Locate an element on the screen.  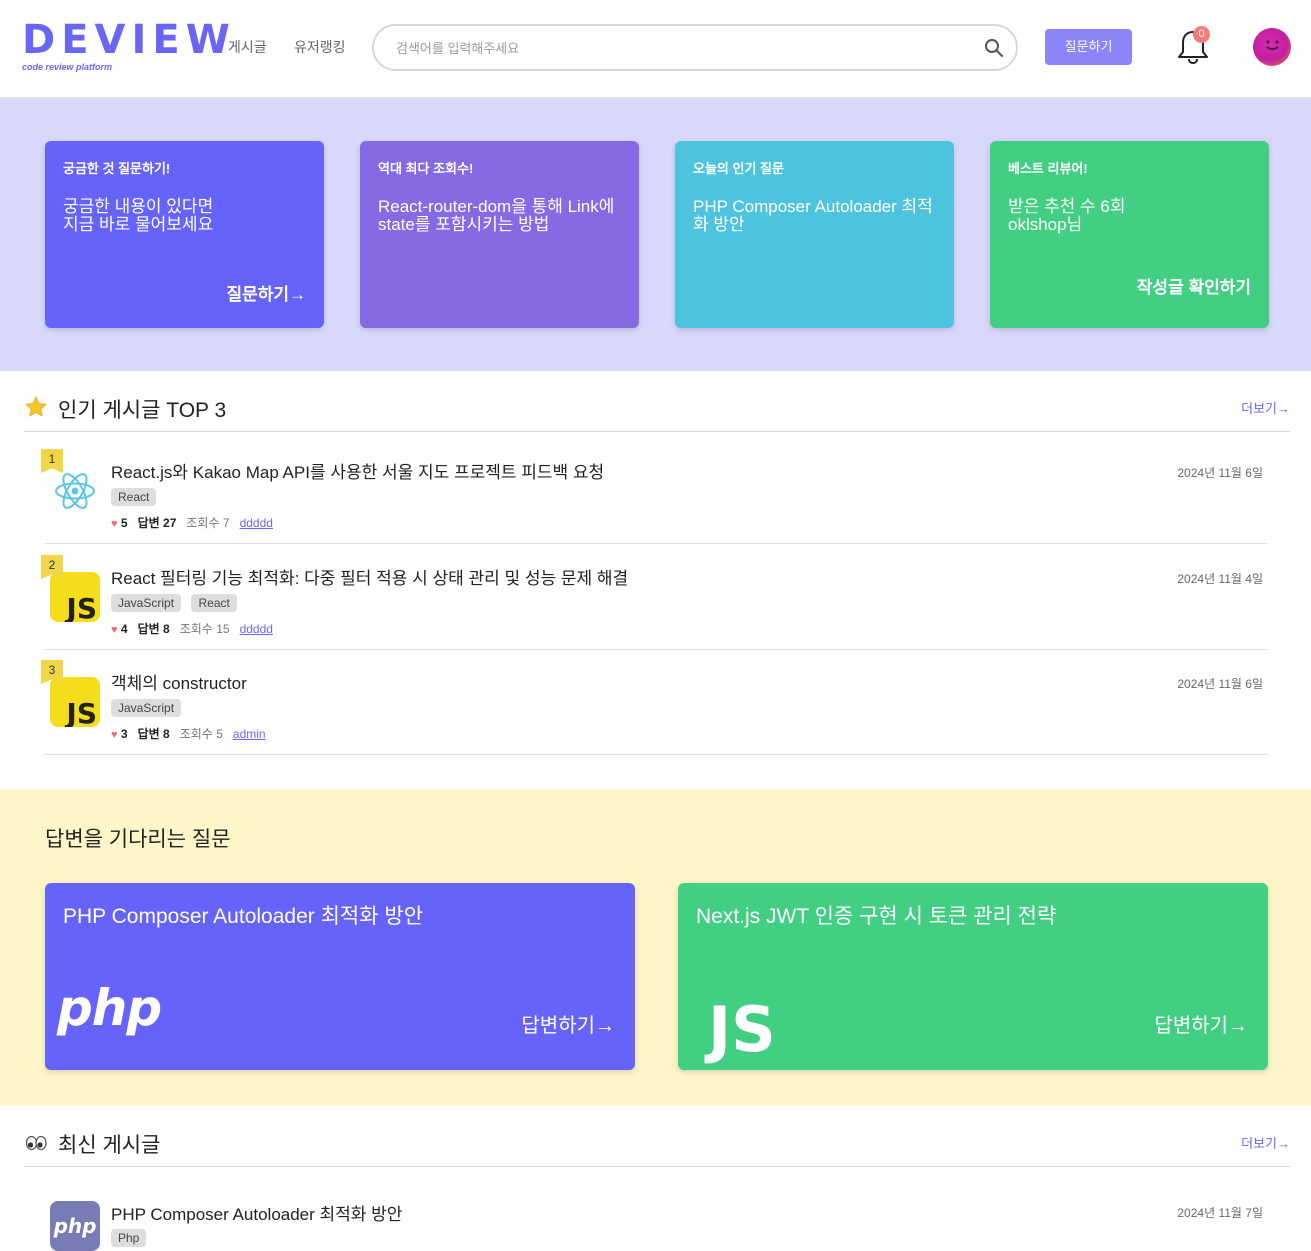
js-logo-icon: JS is located at coordinates (742, 1029).